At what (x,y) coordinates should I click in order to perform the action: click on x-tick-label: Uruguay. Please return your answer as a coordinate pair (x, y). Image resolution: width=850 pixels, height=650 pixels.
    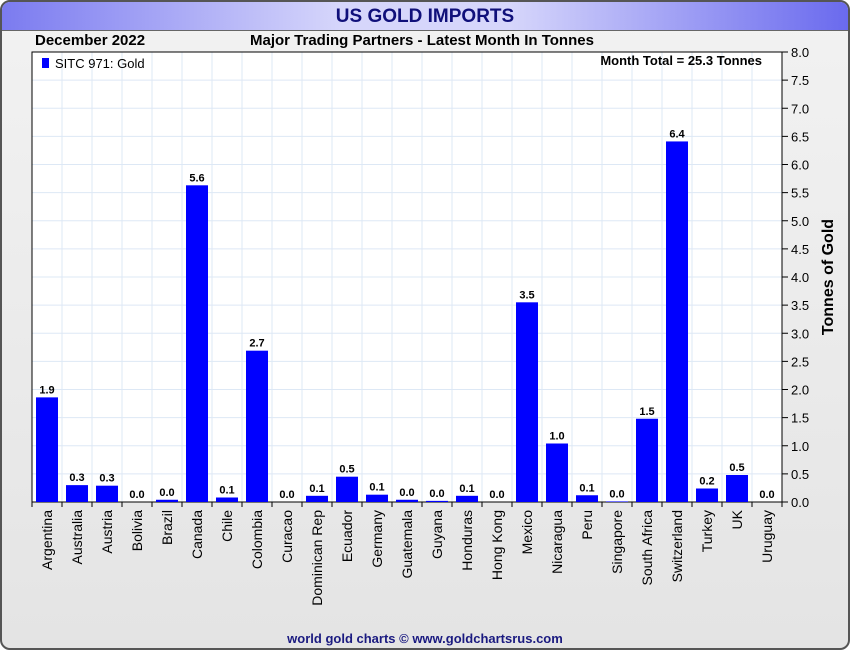
    Looking at the image, I should click on (767, 536).